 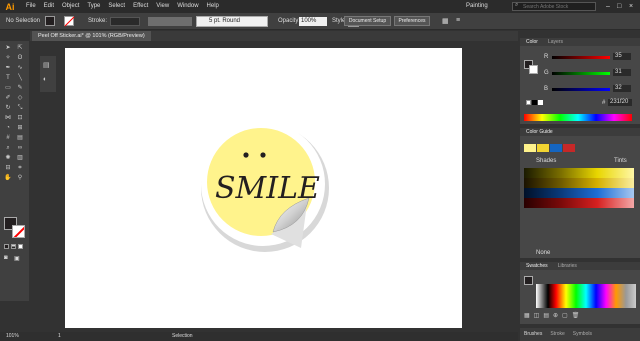 I want to click on stroke-weight-field, so click(x=125, y=21).